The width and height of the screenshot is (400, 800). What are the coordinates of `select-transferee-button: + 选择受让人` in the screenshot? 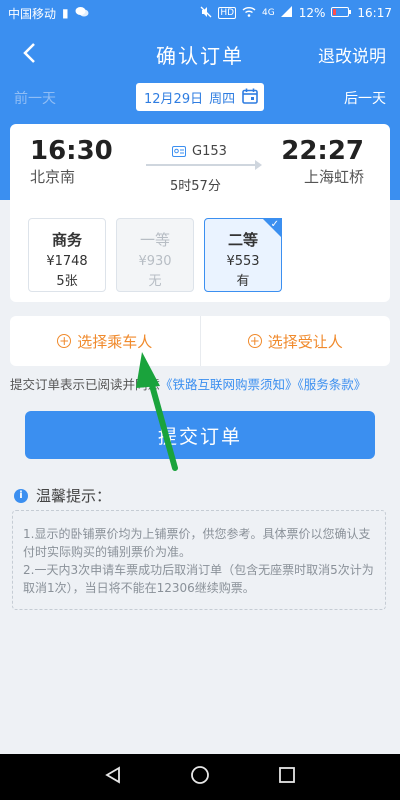 It's located at (296, 341).